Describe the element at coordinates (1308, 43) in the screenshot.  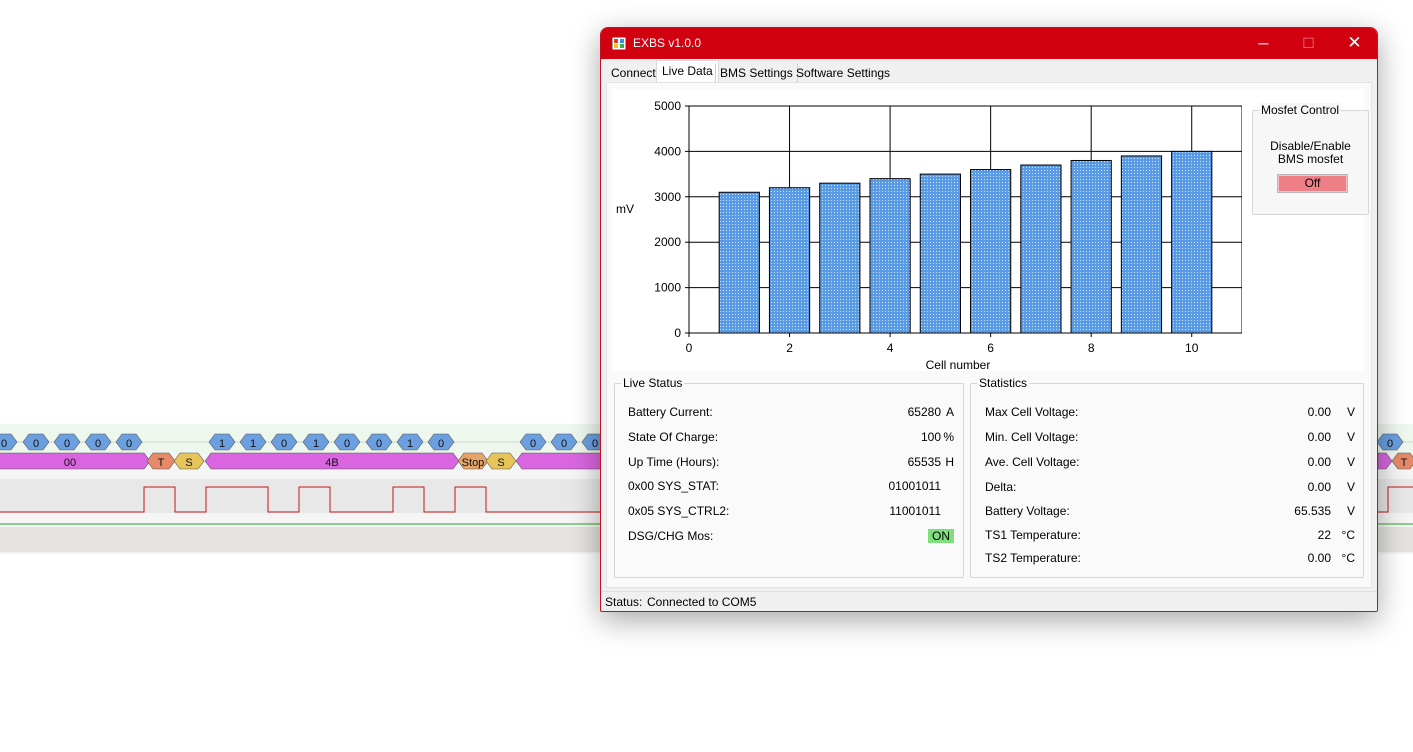
I see `maximize-button: ☐` at that location.